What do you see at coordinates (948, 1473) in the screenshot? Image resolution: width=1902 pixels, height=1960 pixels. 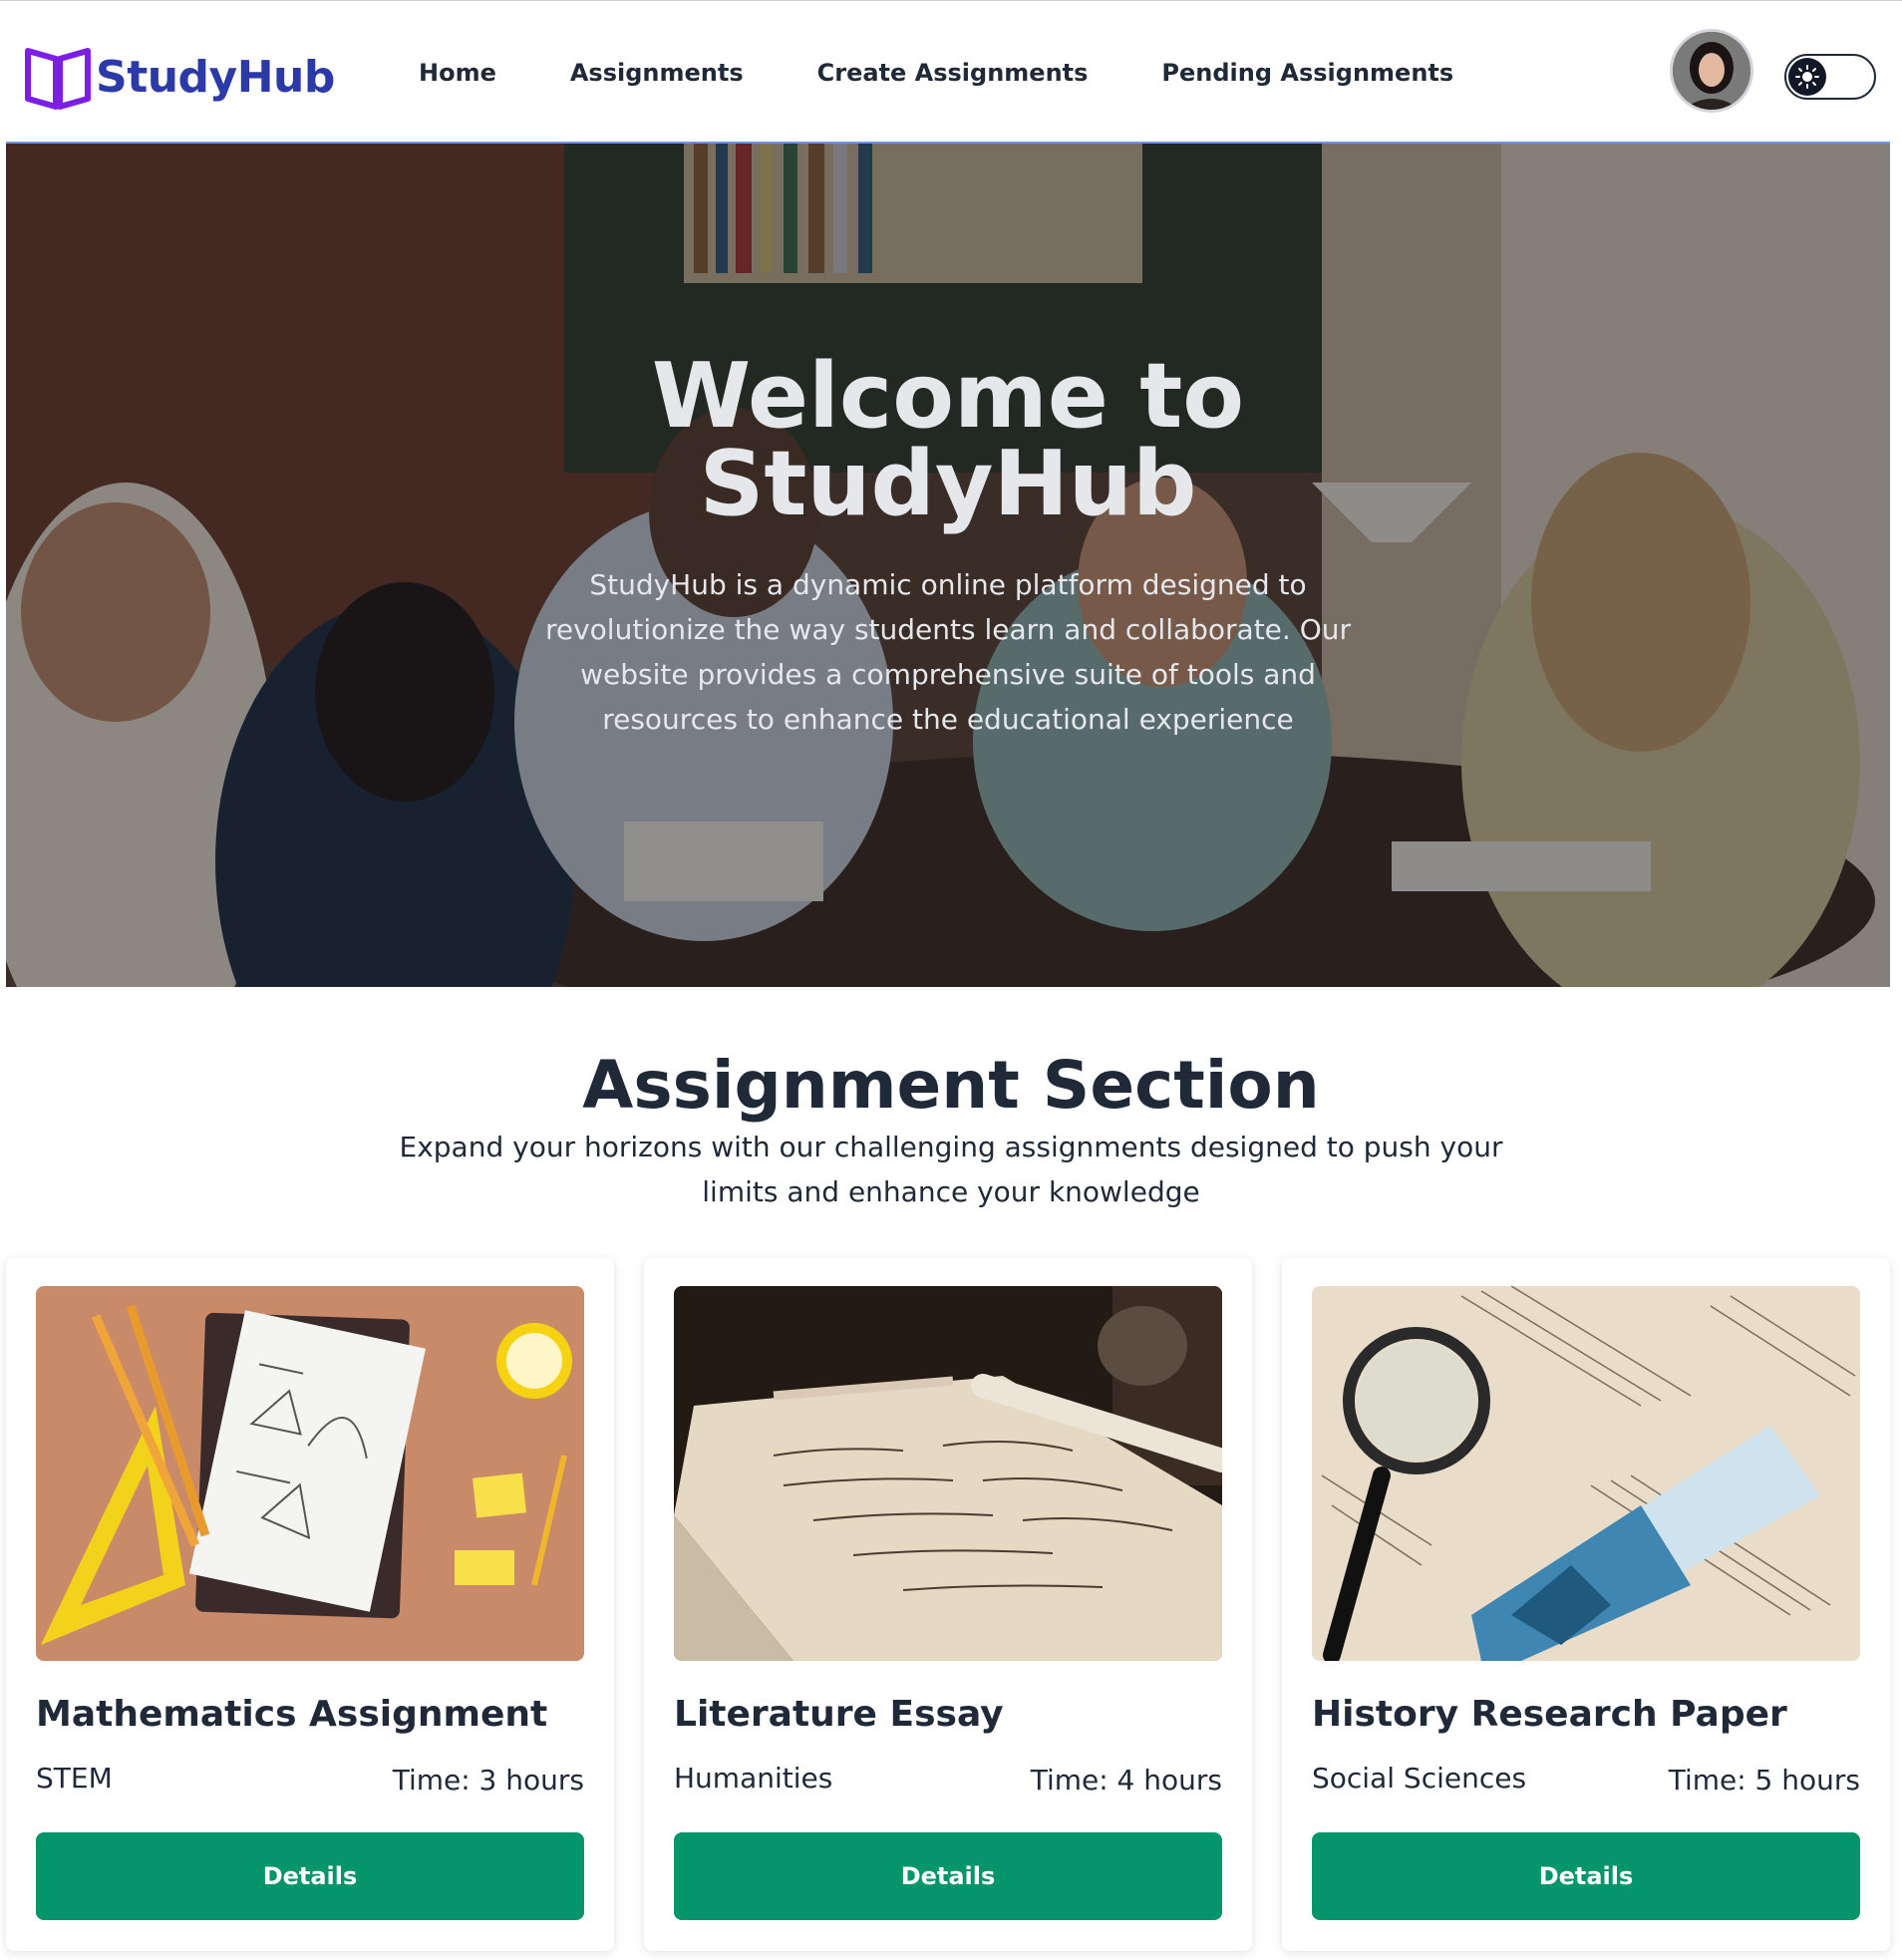 I see `card-image-literature` at bounding box center [948, 1473].